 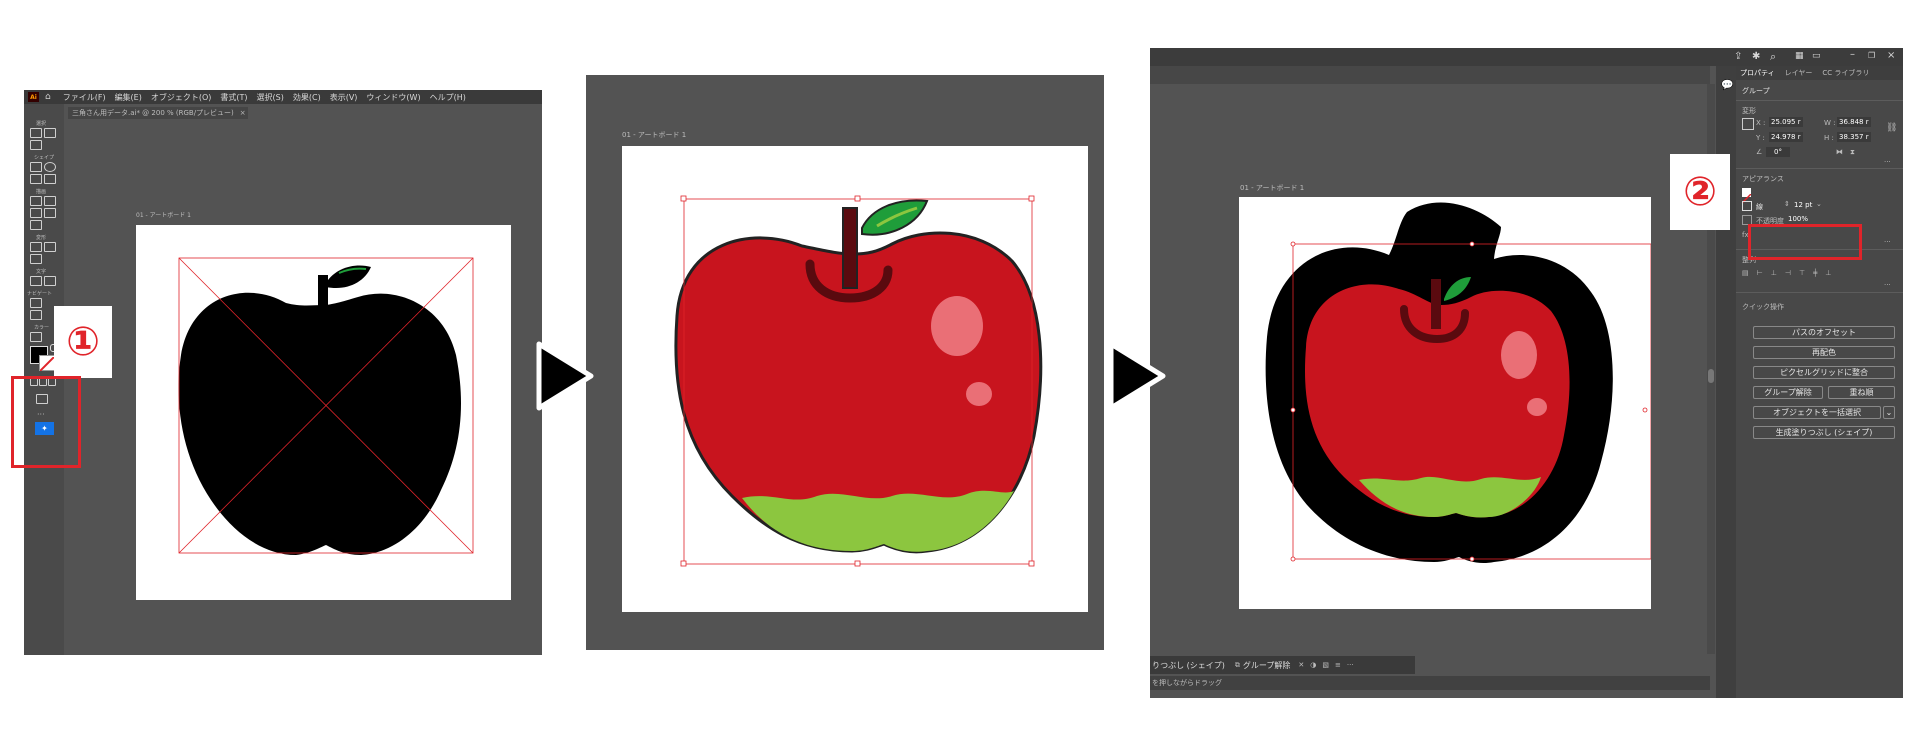 I want to click on tab-layers: レイヤー, so click(x=1799, y=73).